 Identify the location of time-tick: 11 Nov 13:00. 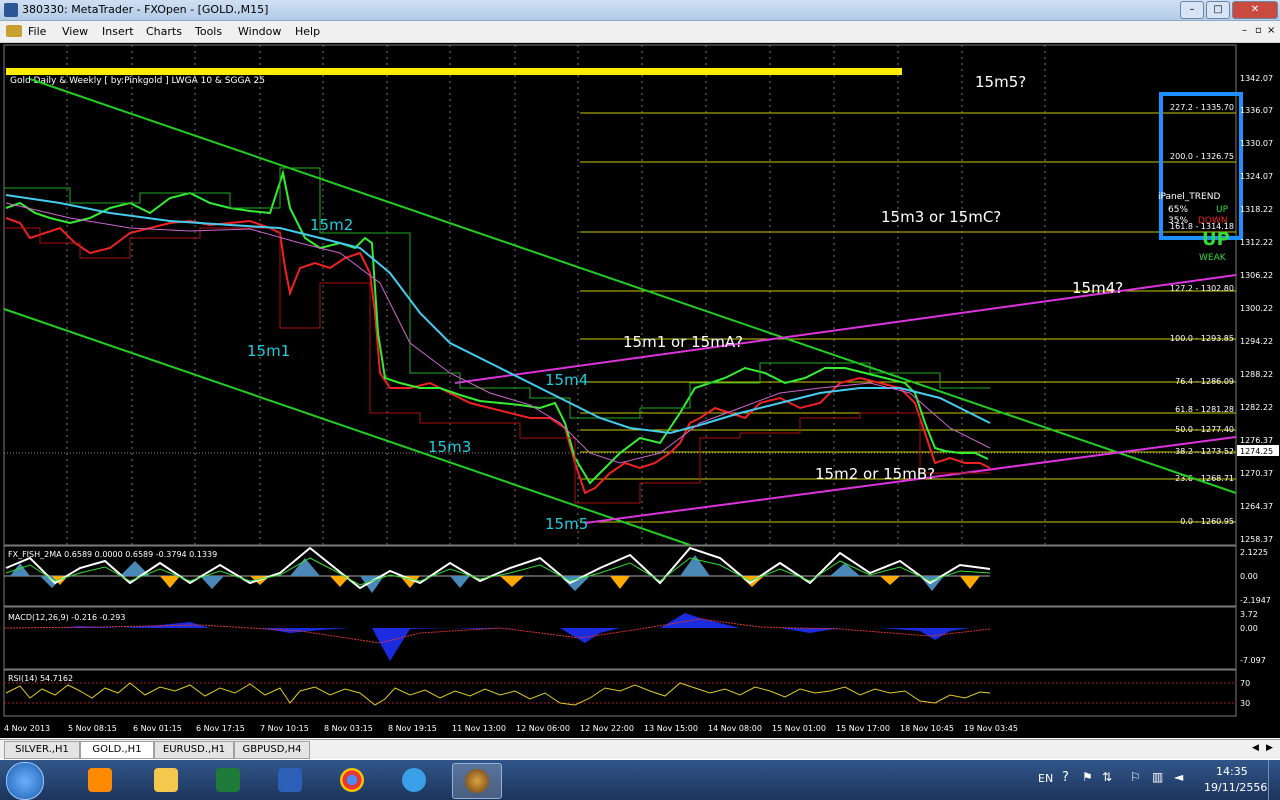
(479, 728).